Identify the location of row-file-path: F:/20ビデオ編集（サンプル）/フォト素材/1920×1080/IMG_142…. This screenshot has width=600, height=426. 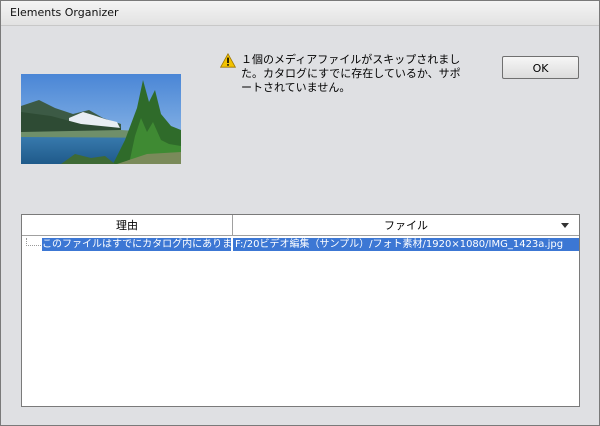
(406, 244).